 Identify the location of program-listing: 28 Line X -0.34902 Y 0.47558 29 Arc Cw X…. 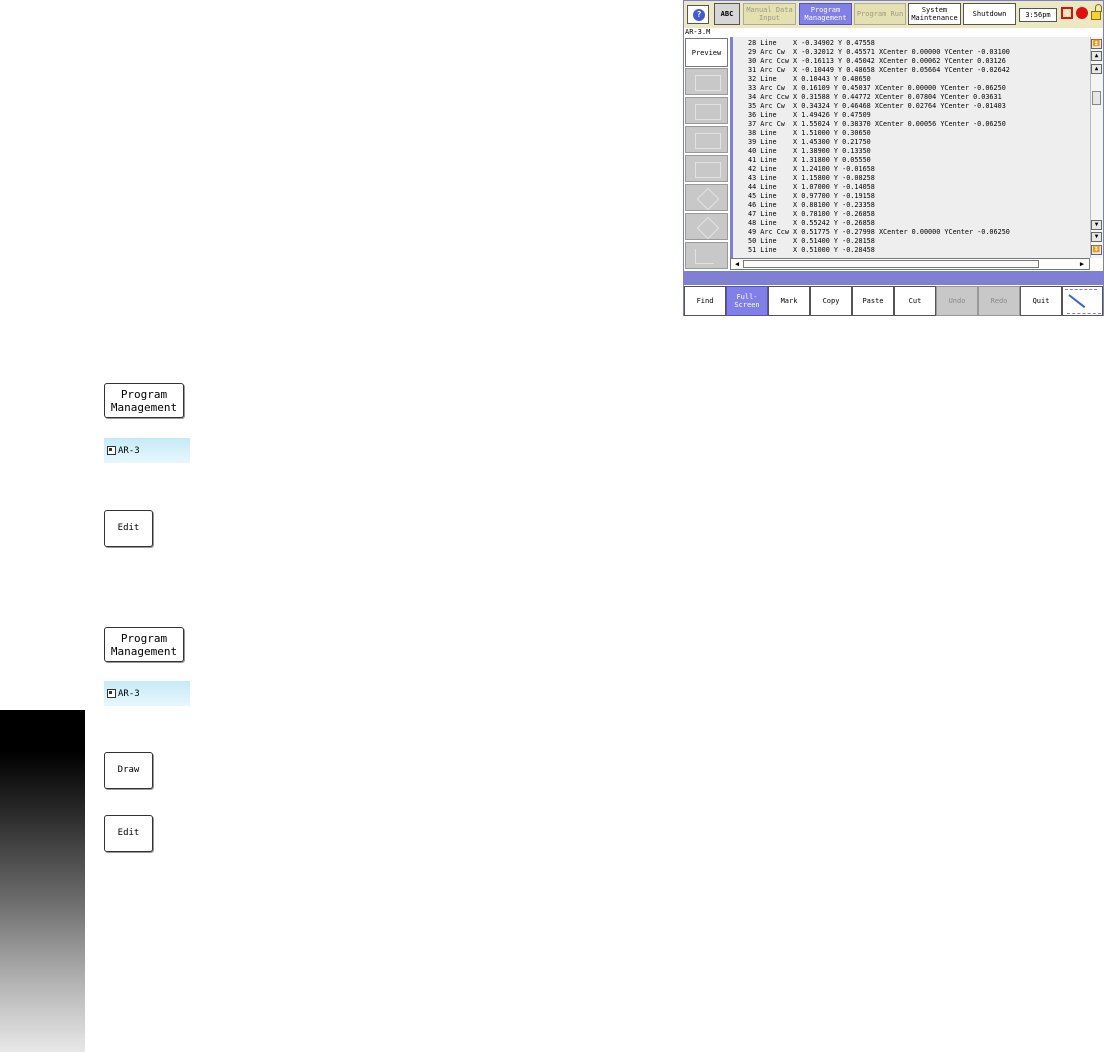
(910, 147).